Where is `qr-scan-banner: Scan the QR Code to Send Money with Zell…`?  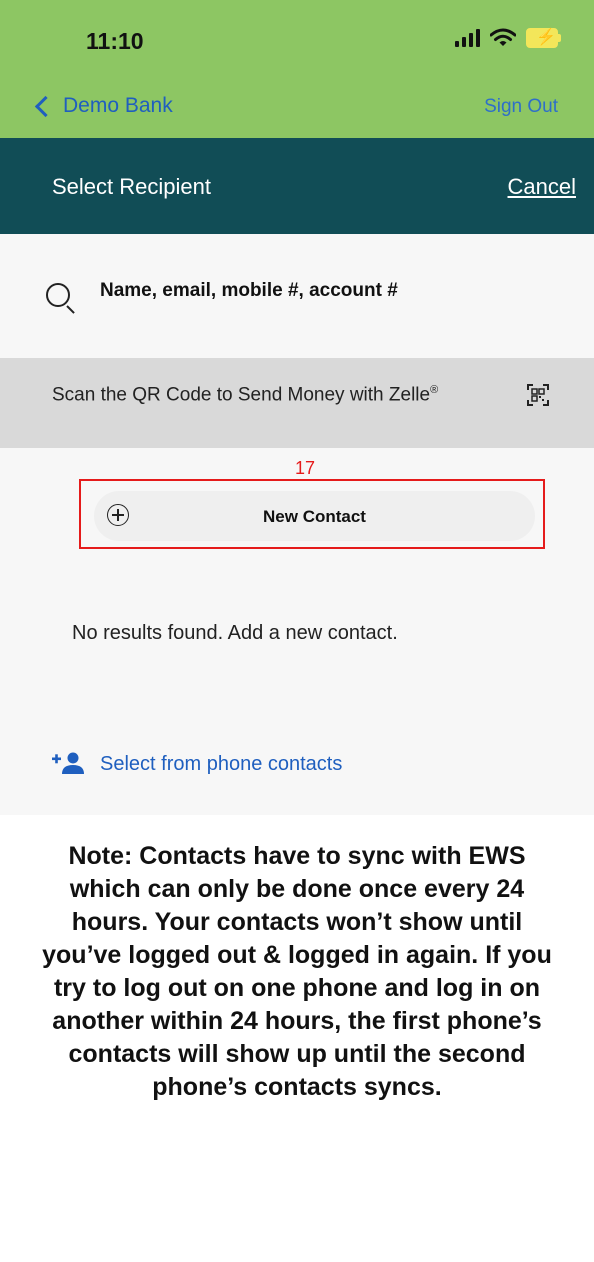 qr-scan-banner: Scan the QR Code to Send Money with Zell… is located at coordinates (297, 403).